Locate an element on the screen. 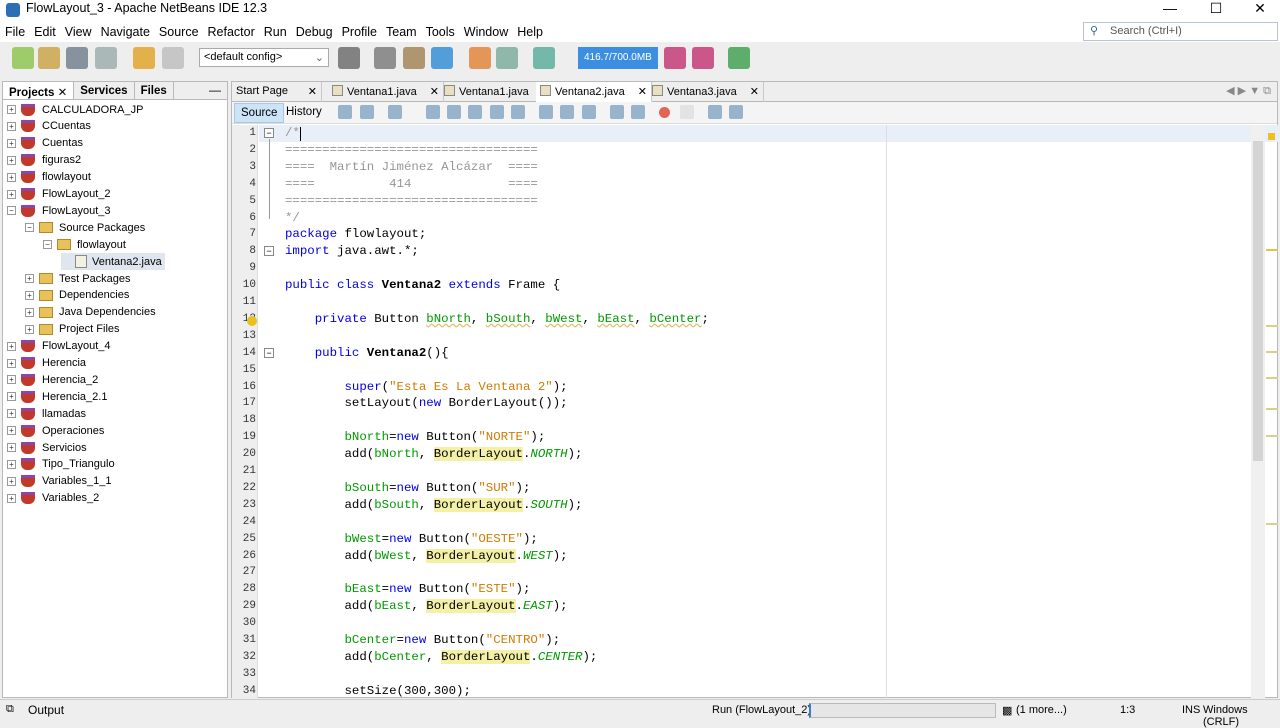  tree-item: + Project Files is located at coordinates (72, 329).